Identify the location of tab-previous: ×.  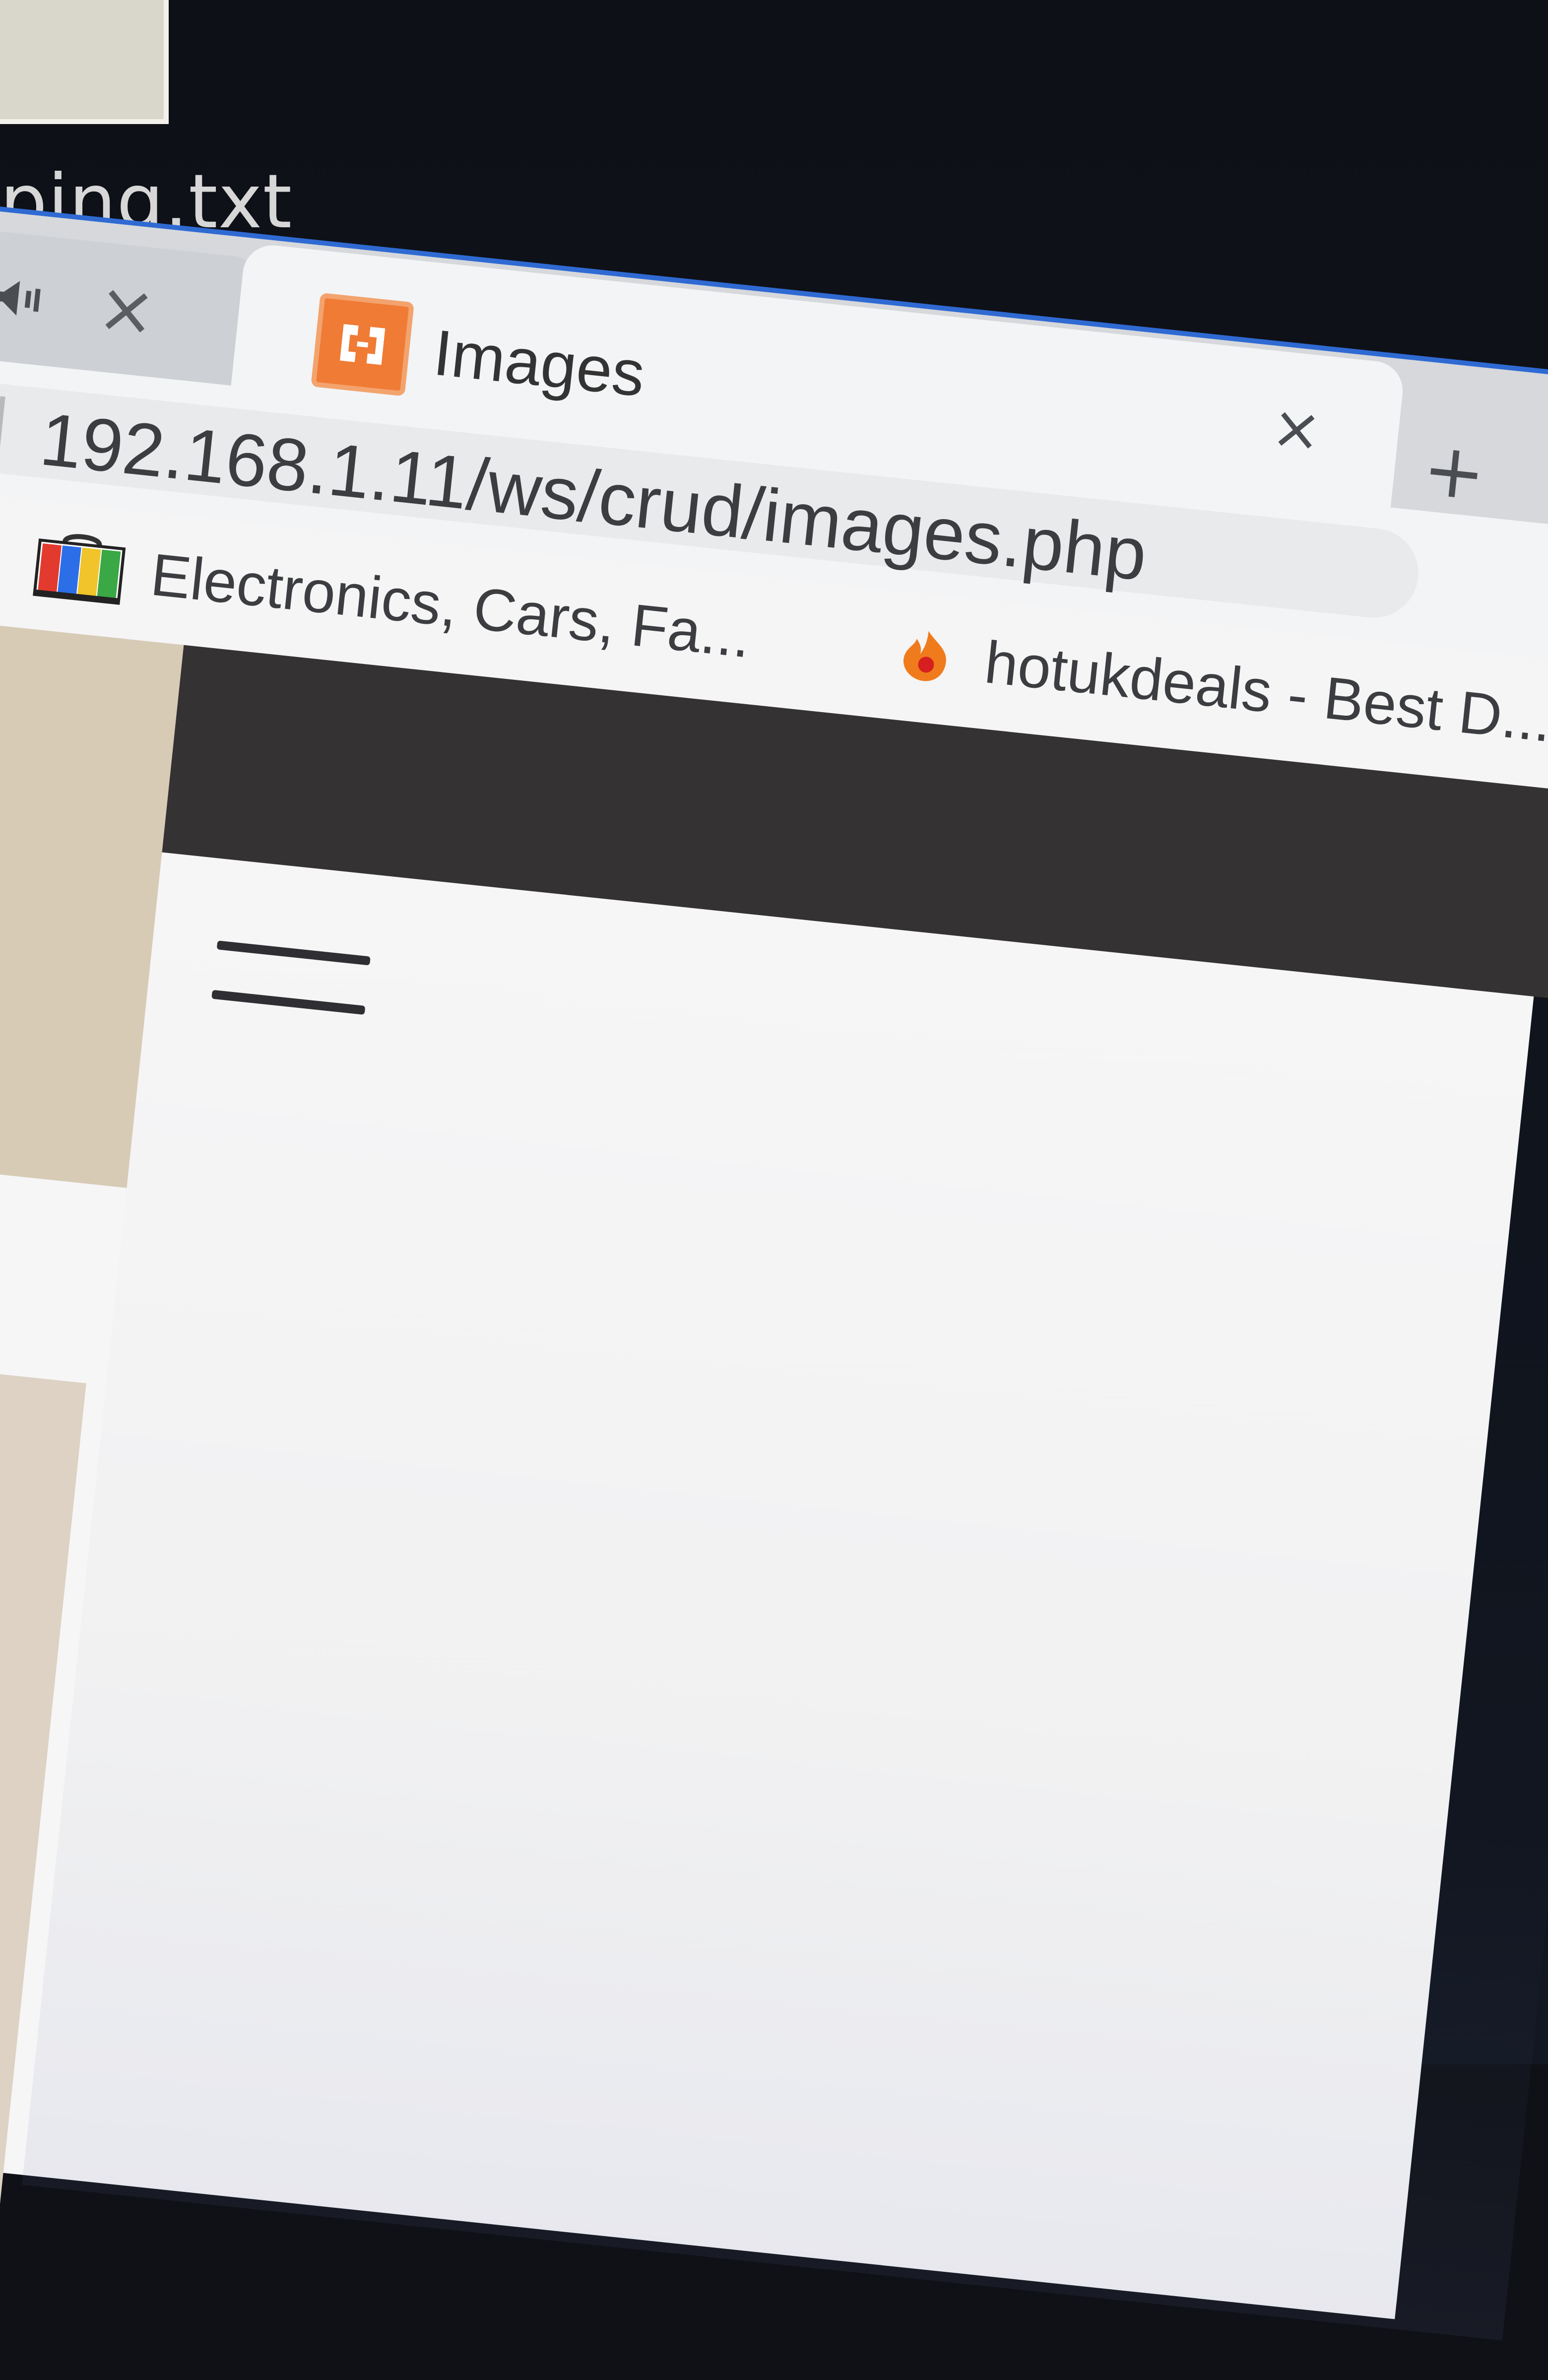
(127, 306).